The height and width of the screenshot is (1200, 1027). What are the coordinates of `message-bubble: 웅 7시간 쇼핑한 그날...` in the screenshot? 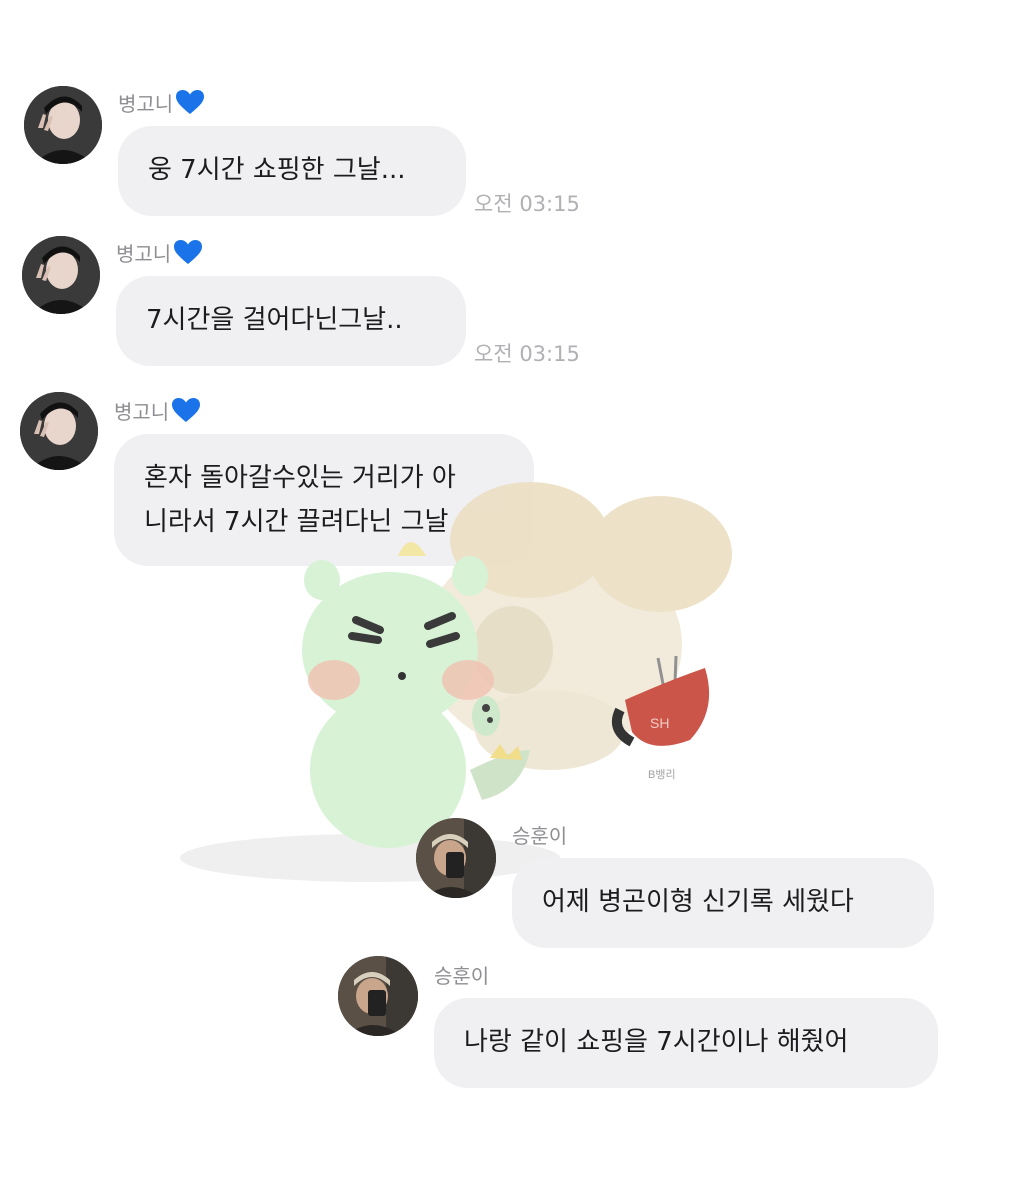 It's located at (292, 171).